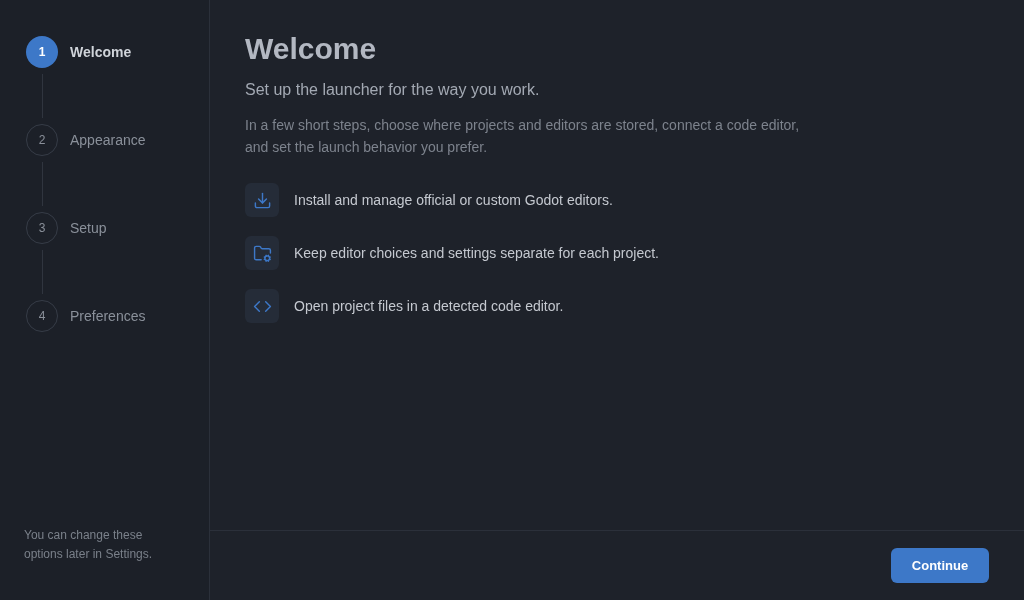 Image resolution: width=1024 pixels, height=600 pixels. Describe the element at coordinates (523, 136) in the screenshot. I see `description: In a few short steps, choose where projects and editors are stored, connect a code editor, and set the launch behavior you prefer.` at that location.